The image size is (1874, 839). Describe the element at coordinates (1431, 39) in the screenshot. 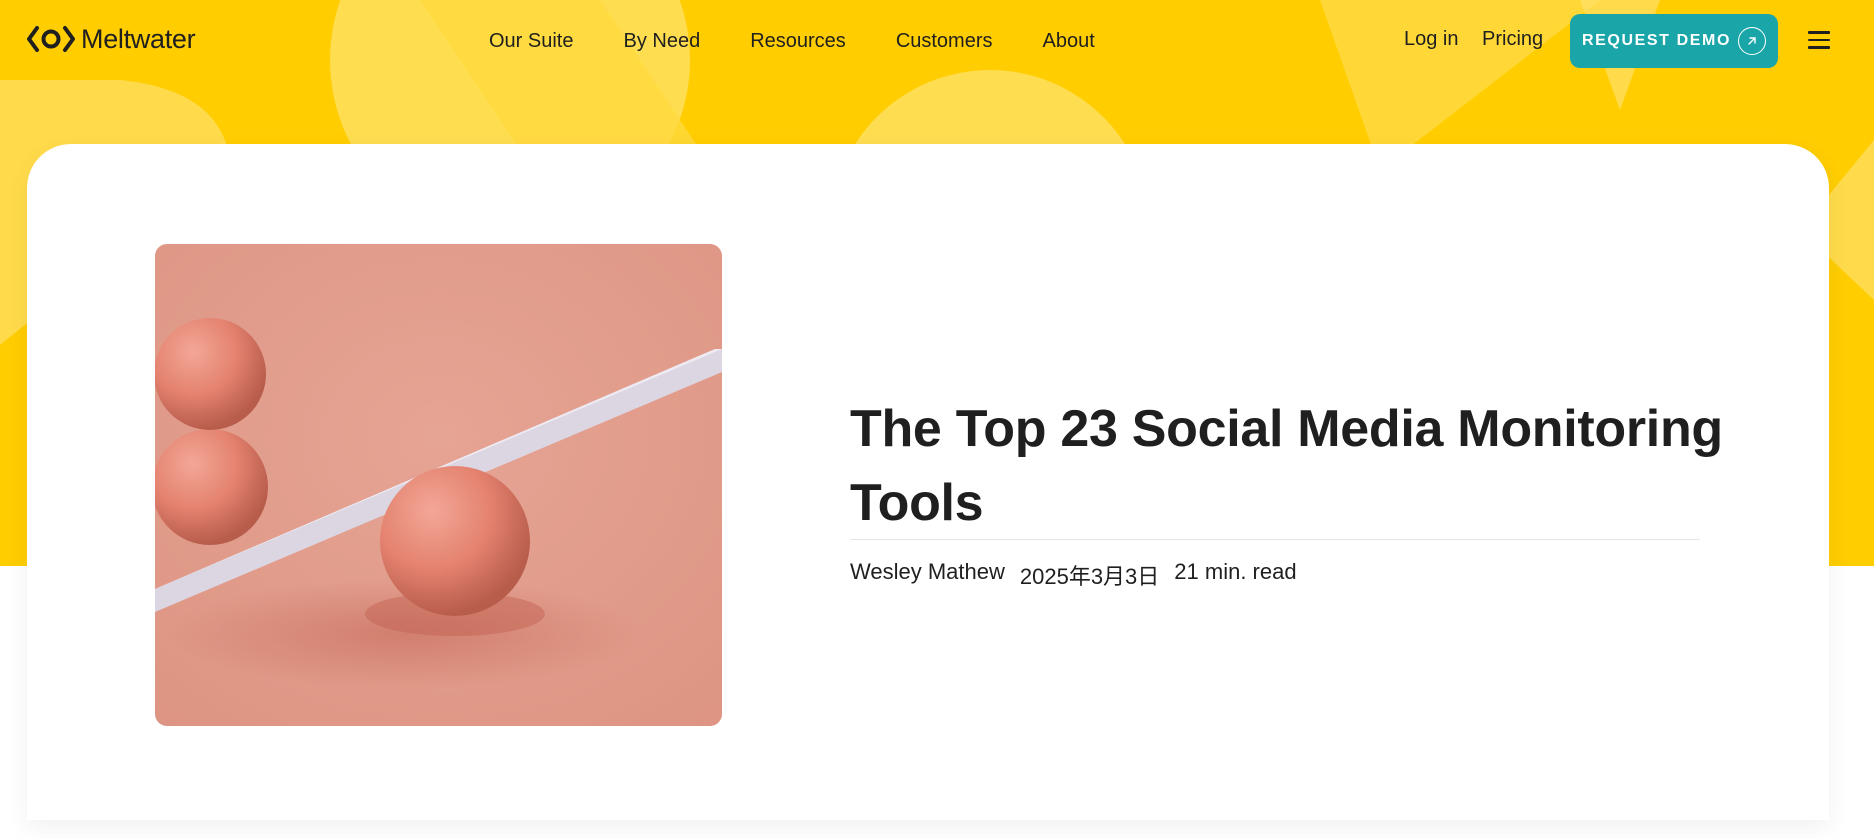

I see `login-link: Log in` at that location.